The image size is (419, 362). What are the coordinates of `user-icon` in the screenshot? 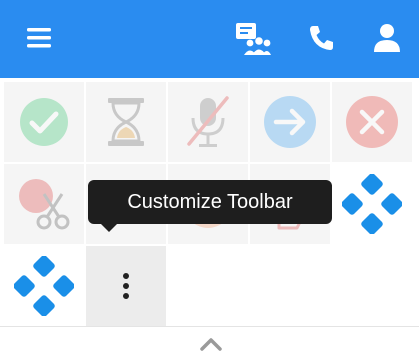 It's located at (387, 38).